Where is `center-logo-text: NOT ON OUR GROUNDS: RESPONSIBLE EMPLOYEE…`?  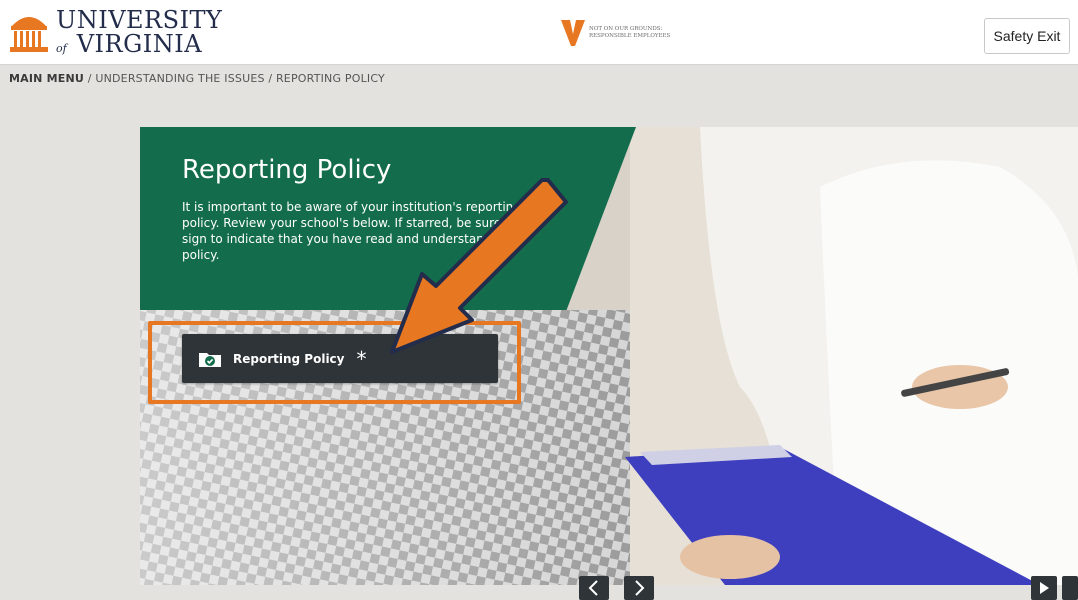
center-logo-text: NOT ON OUR GROUNDS: RESPONSIBLE EMPLOYEE… is located at coordinates (629, 33).